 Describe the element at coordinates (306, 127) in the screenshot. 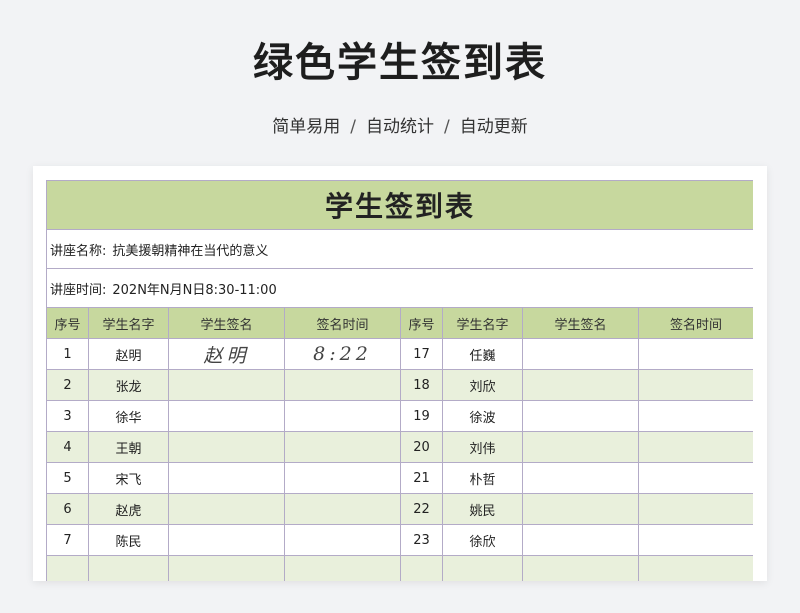

I see `subtitle-item: 简单易用` at that location.